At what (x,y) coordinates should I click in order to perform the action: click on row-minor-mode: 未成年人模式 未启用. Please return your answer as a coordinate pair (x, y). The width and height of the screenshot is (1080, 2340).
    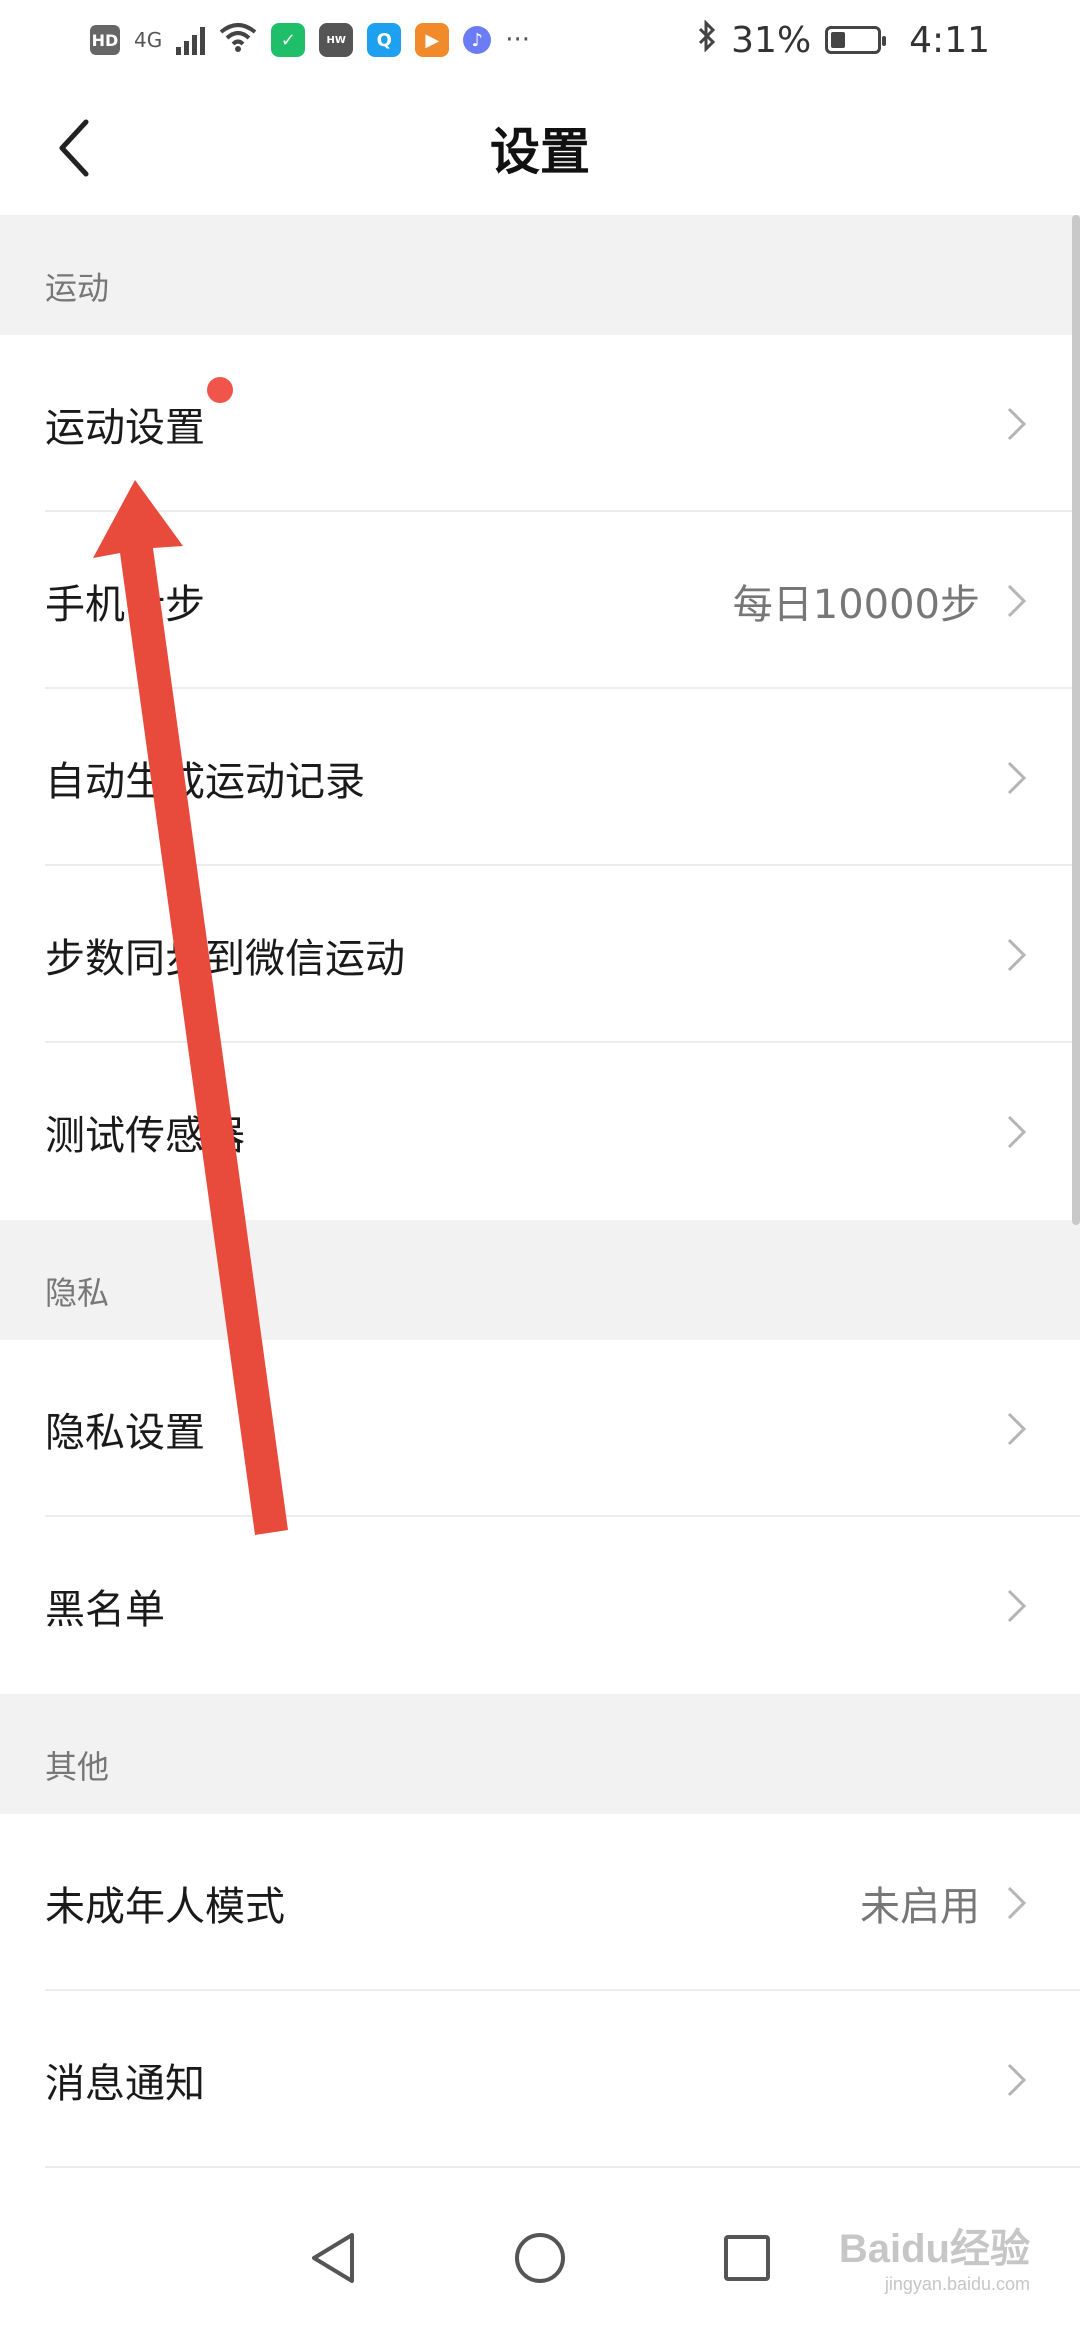
    Looking at the image, I should click on (540, 1902).